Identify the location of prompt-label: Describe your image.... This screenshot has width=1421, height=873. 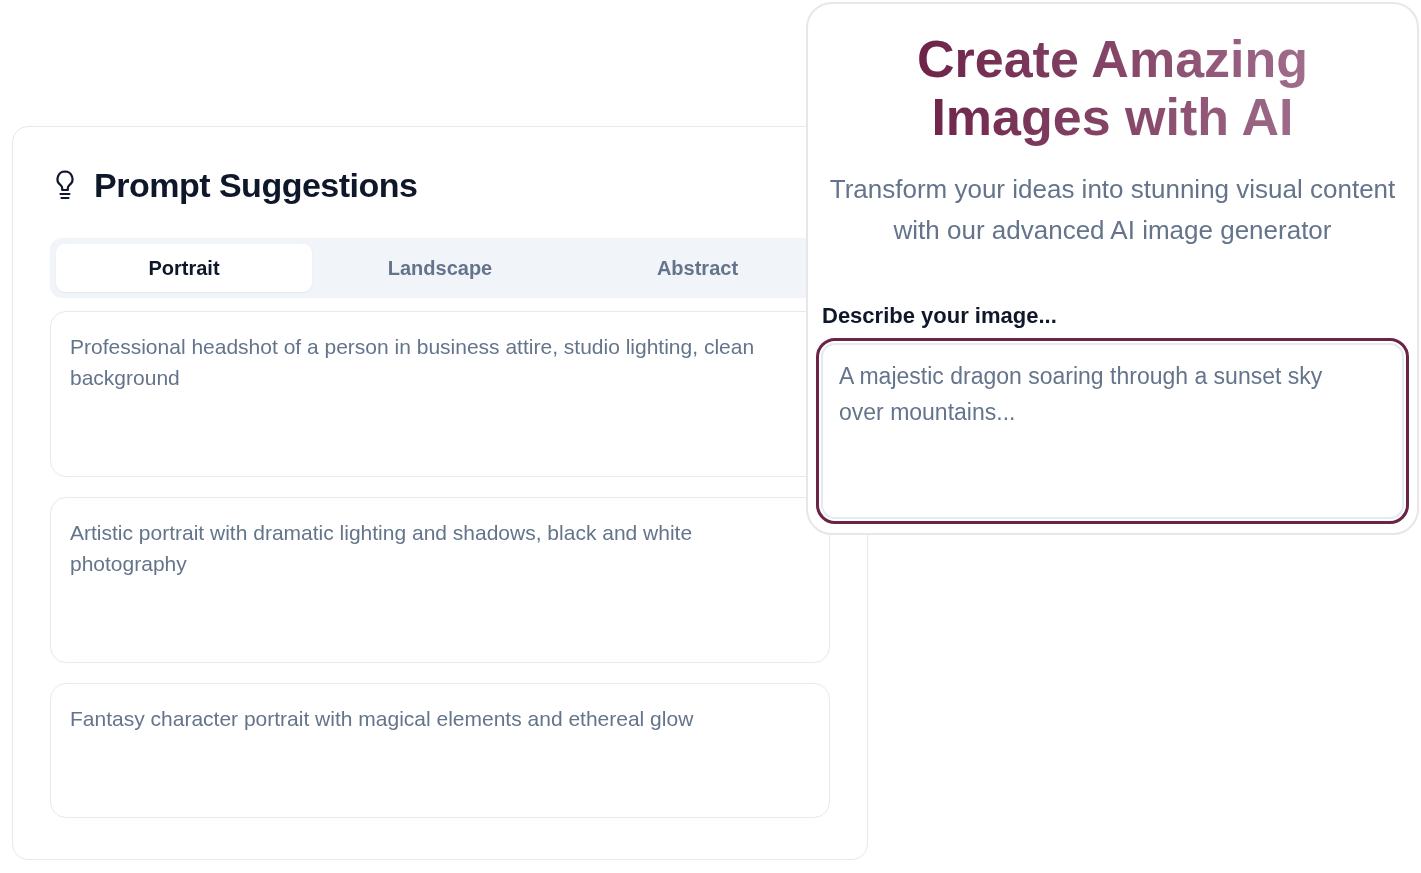
(940, 316).